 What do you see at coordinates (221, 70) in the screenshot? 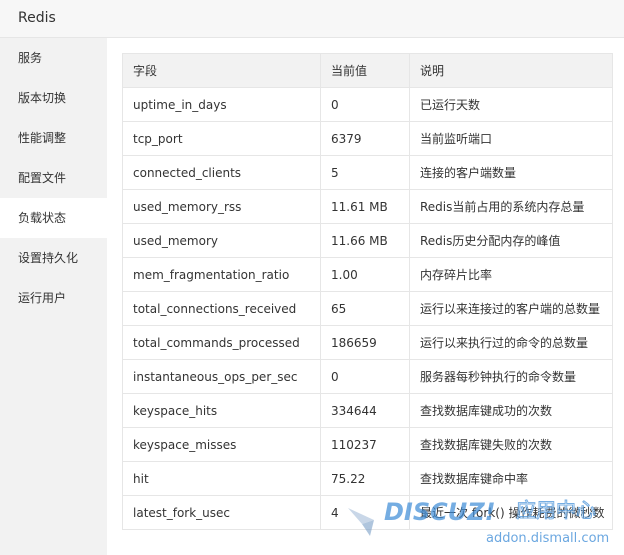
I see `column-header-field: 字段` at bounding box center [221, 70].